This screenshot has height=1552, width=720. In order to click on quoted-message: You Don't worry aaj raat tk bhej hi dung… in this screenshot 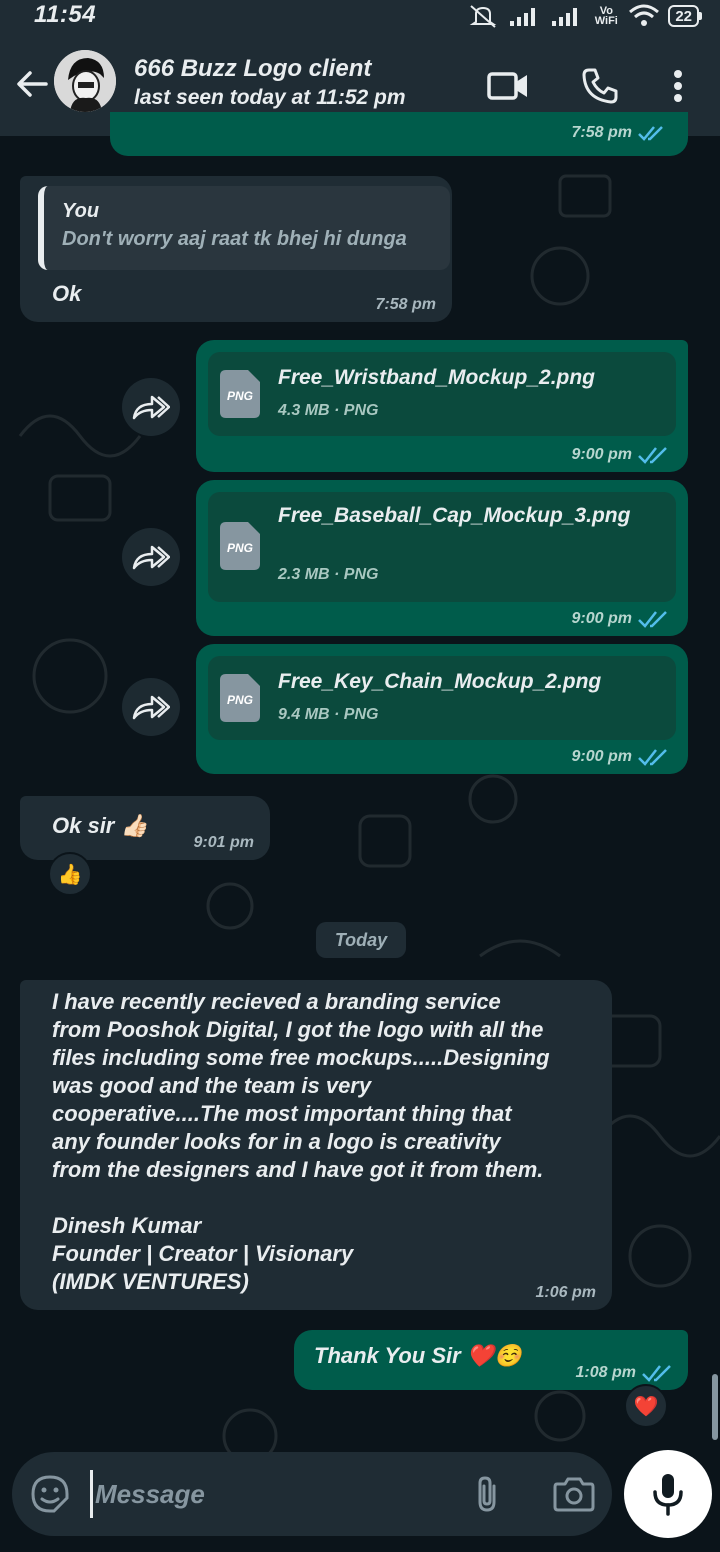, I will do `click(244, 228)`.